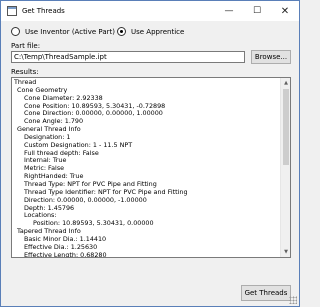 This screenshot has height=307, width=320. I want to click on result-line: Tapered Thread Info, so click(49, 232).